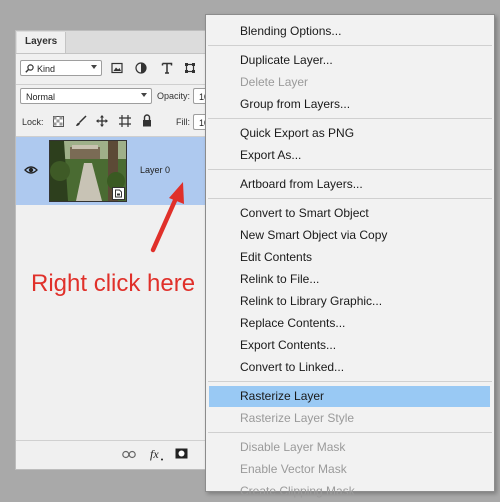 The height and width of the screenshot is (502, 500). Describe the element at coordinates (31, 170) in the screenshot. I see `eye-icon` at that location.